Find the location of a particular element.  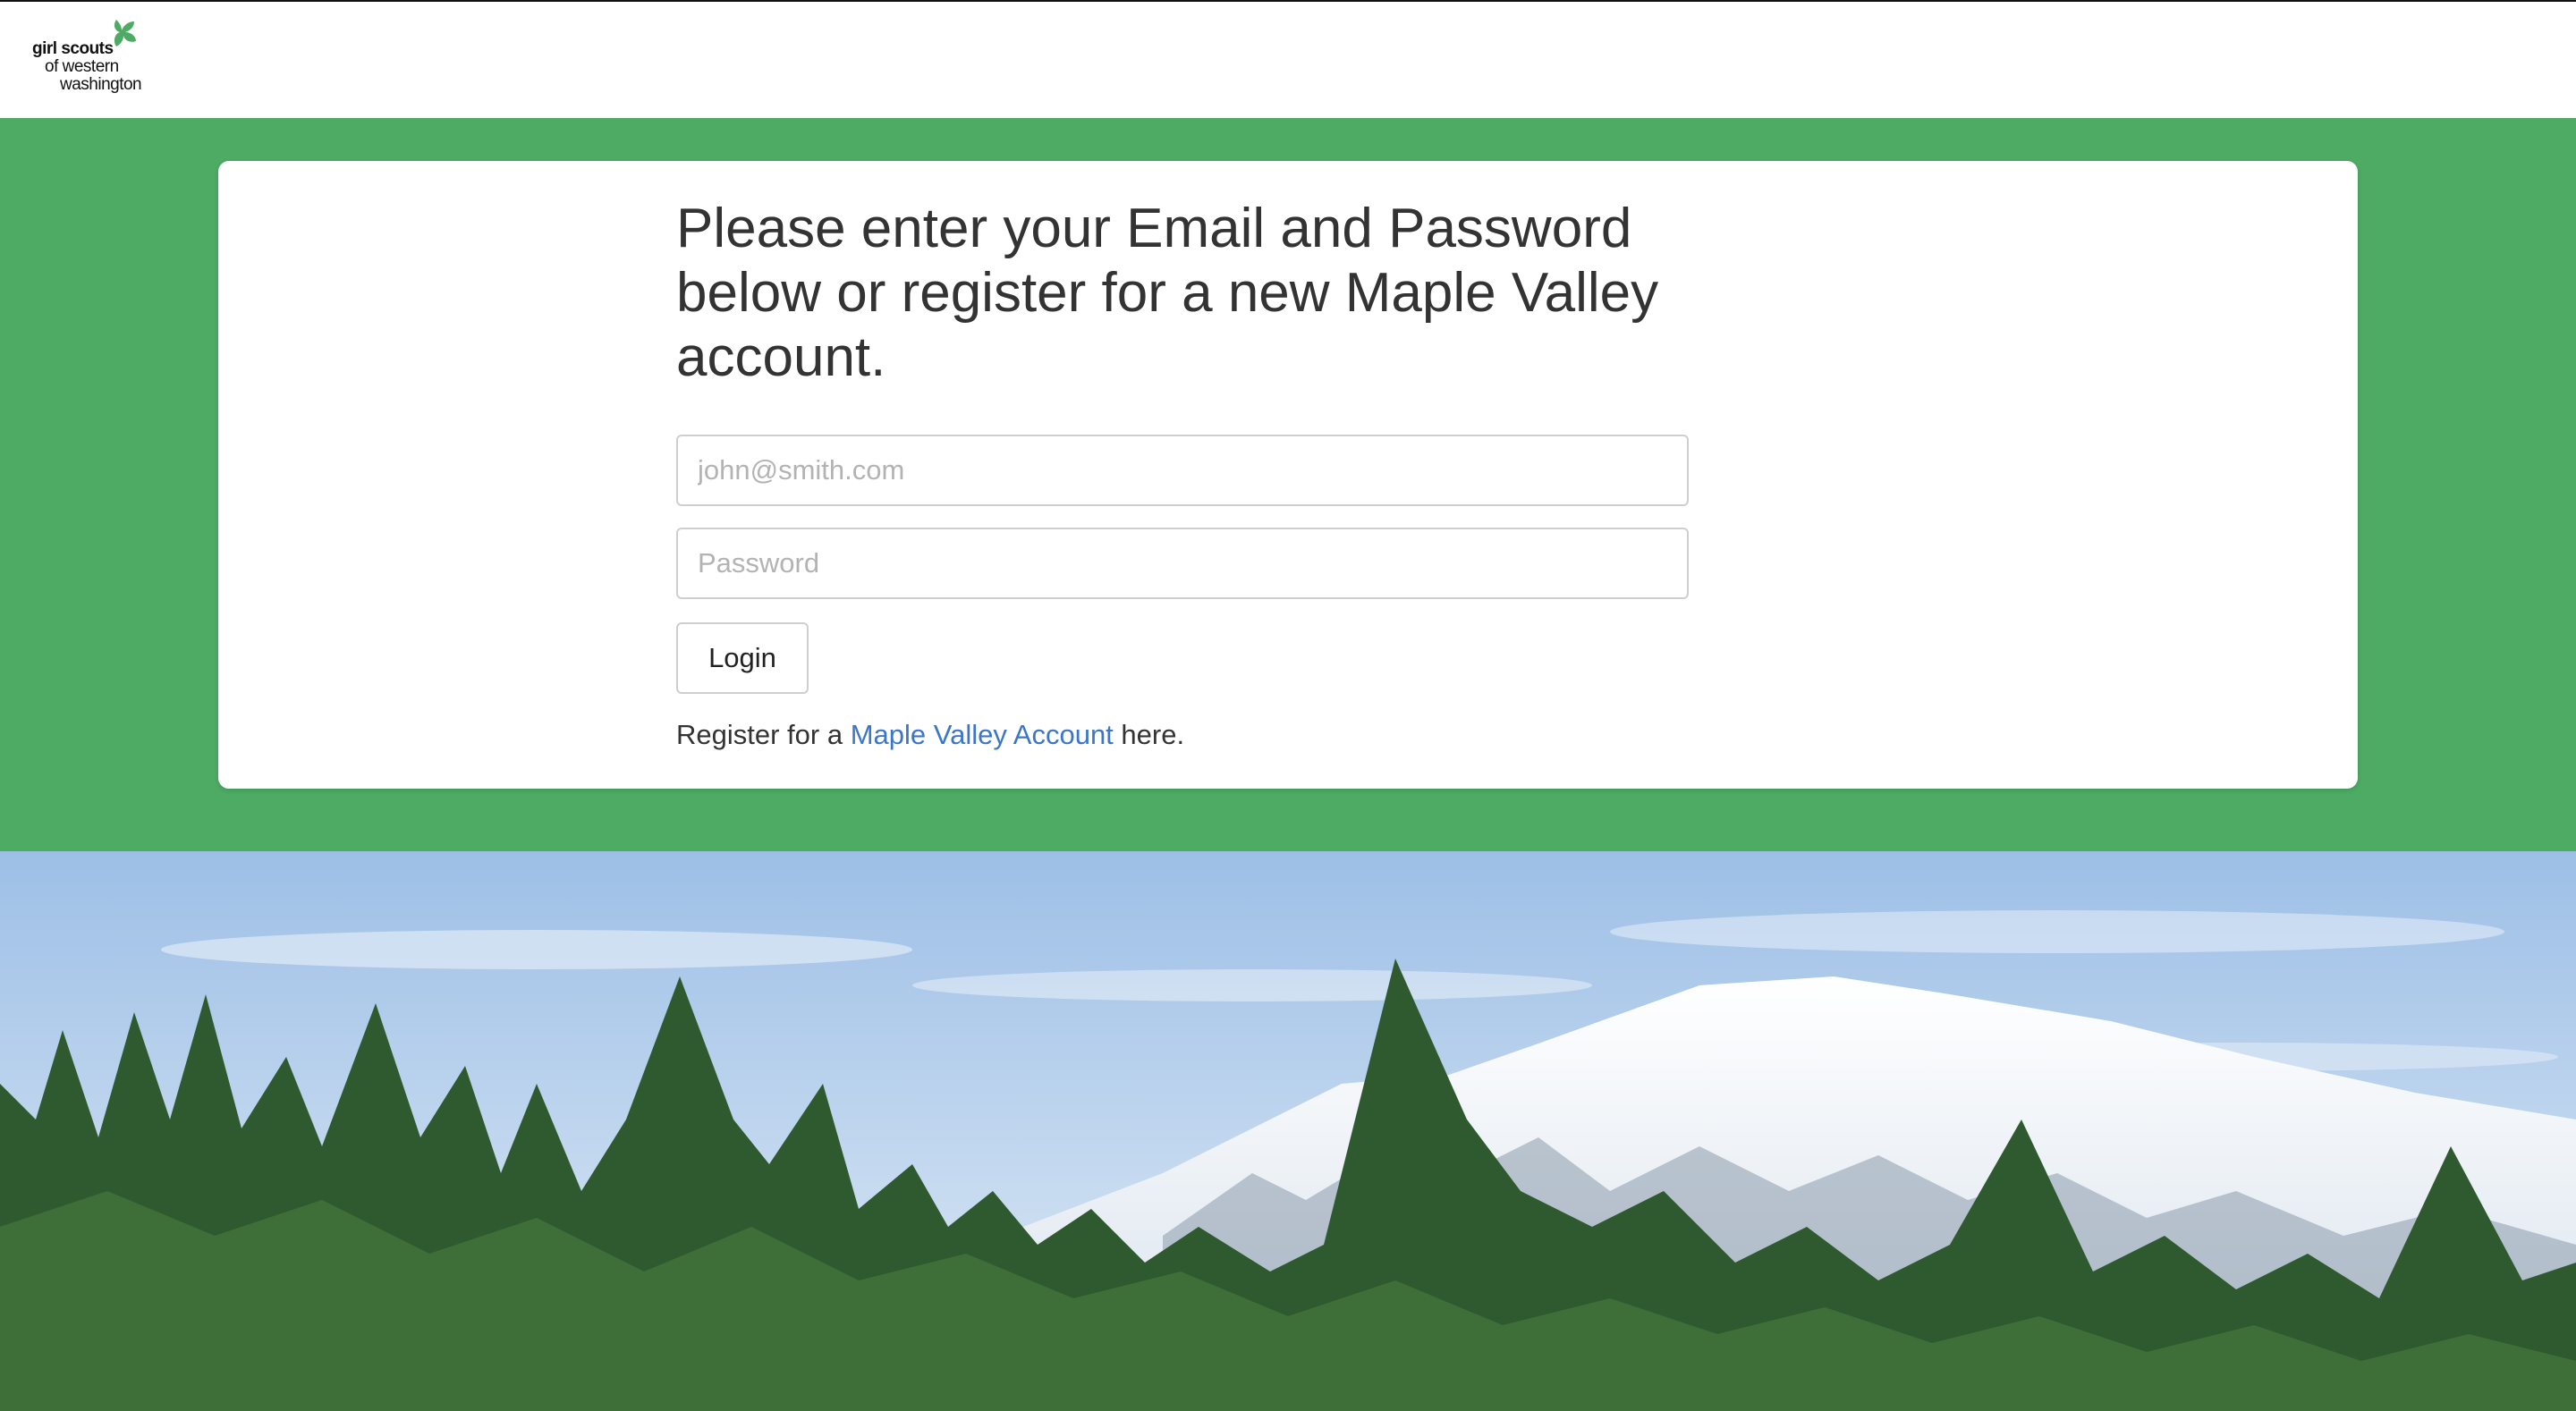

register-suffix: here. is located at coordinates (1149, 734).